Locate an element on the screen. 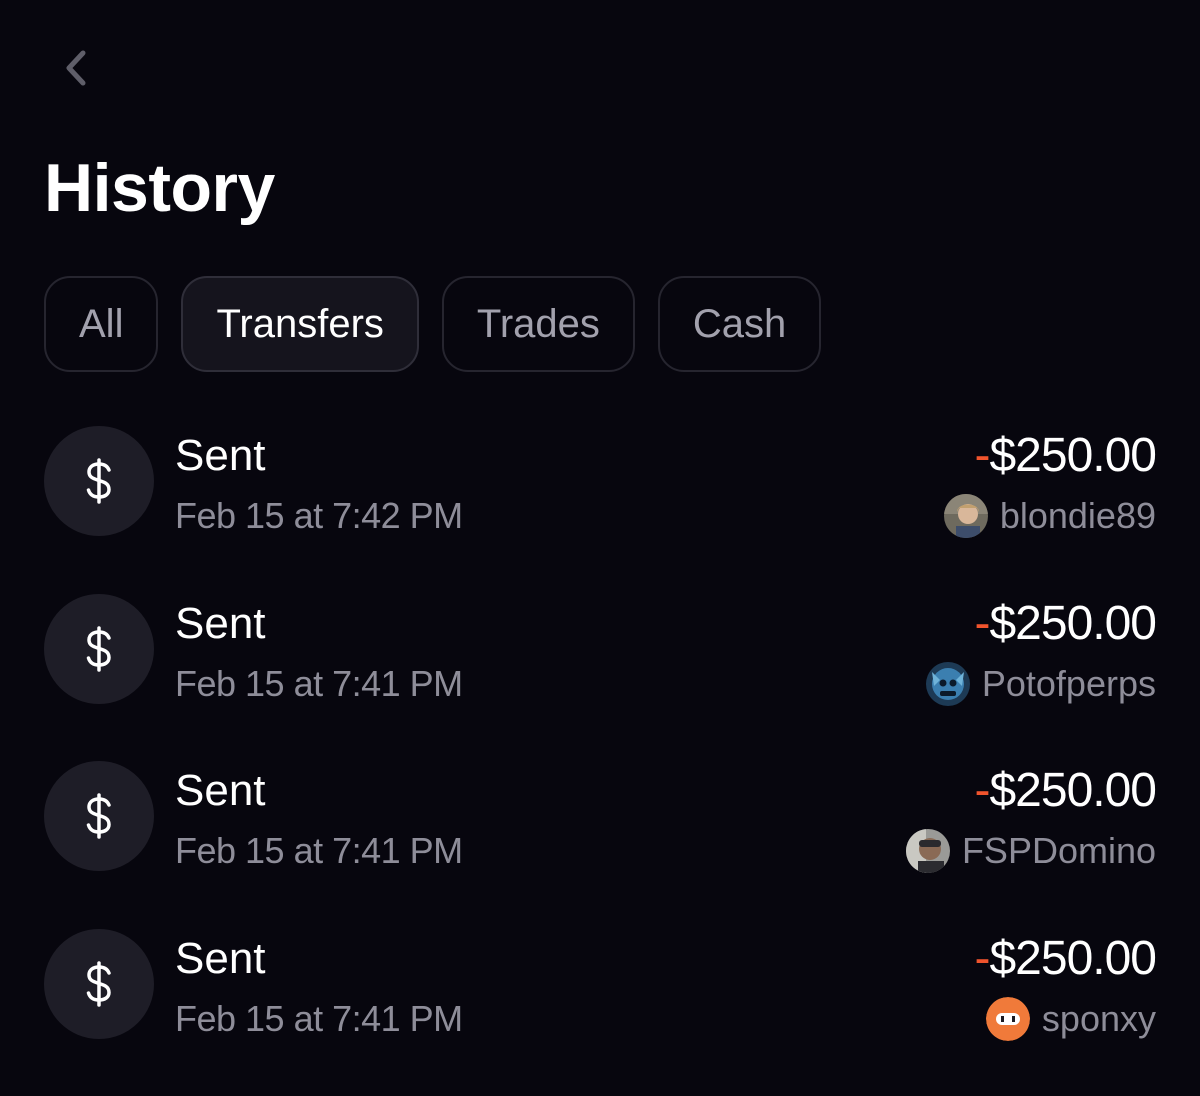 This screenshot has height=1096, width=1200. username: blondie89 is located at coordinates (1077, 515).